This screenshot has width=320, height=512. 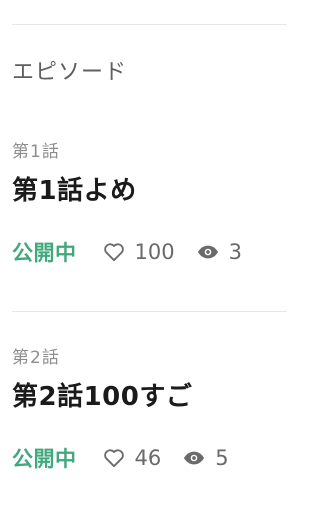 I want to click on section-title: エピソード, so click(x=70, y=72).